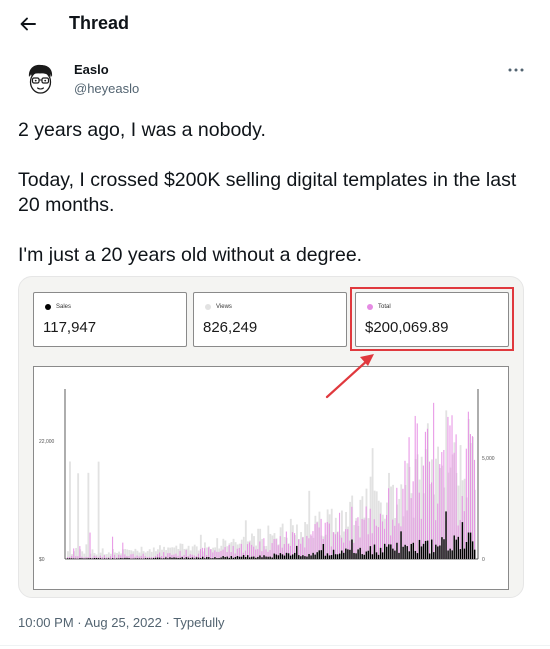  I want to click on more-options-button, so click(516, 70).